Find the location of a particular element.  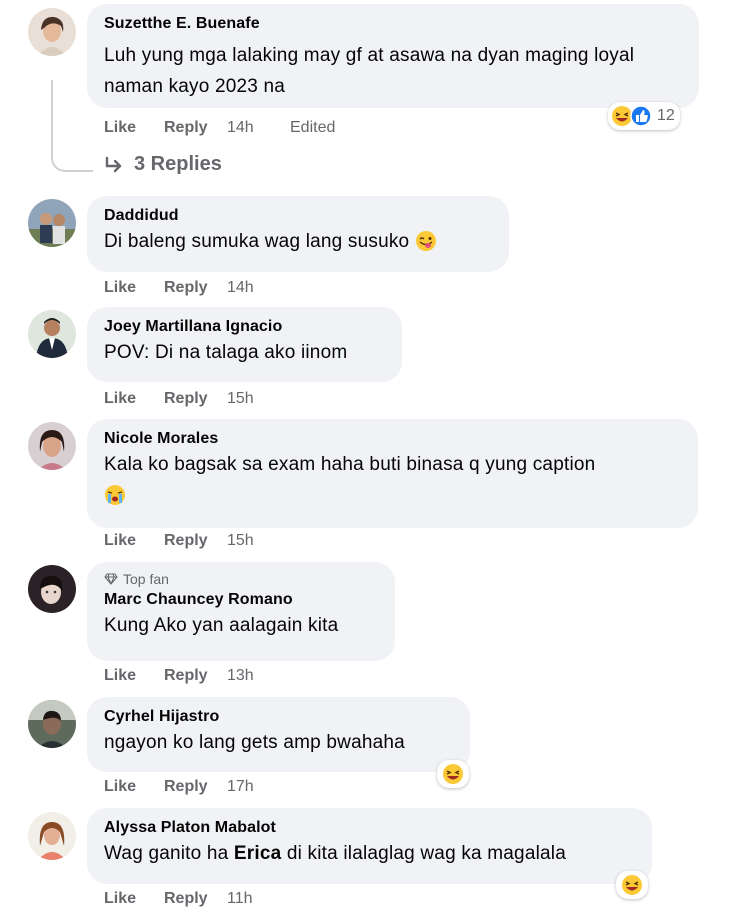

comment-actions: Like Reply 13h is located at coordinates (193, 676).